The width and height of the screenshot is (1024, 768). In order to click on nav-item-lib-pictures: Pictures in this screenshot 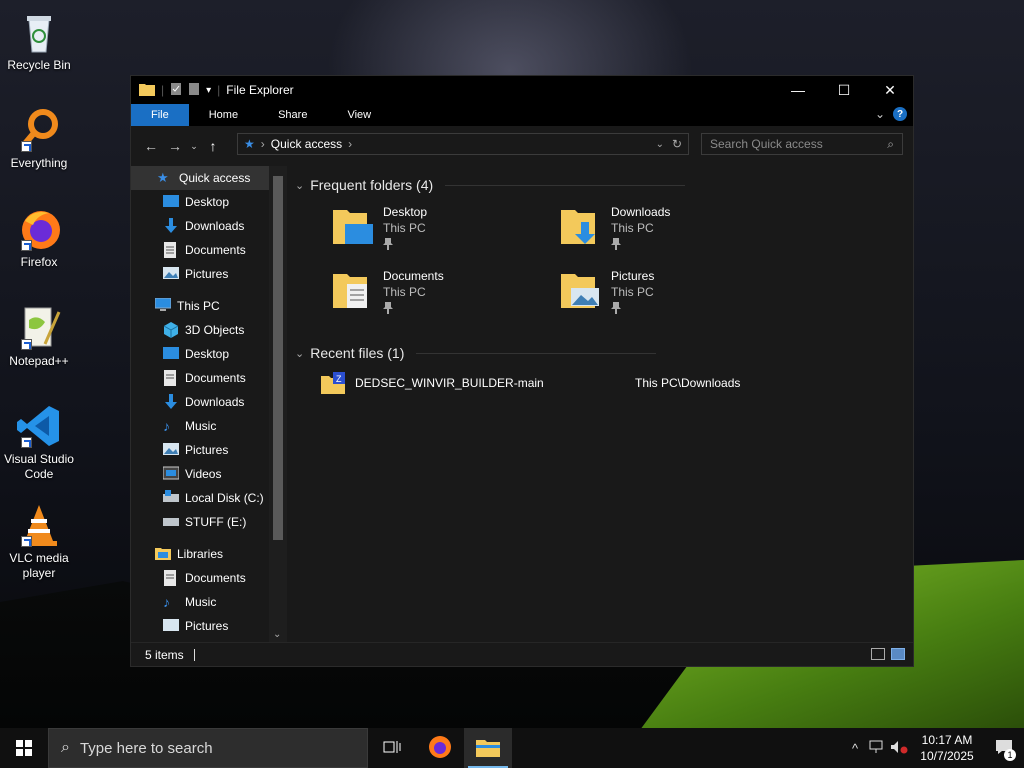, I will do `click(209, 626)`.